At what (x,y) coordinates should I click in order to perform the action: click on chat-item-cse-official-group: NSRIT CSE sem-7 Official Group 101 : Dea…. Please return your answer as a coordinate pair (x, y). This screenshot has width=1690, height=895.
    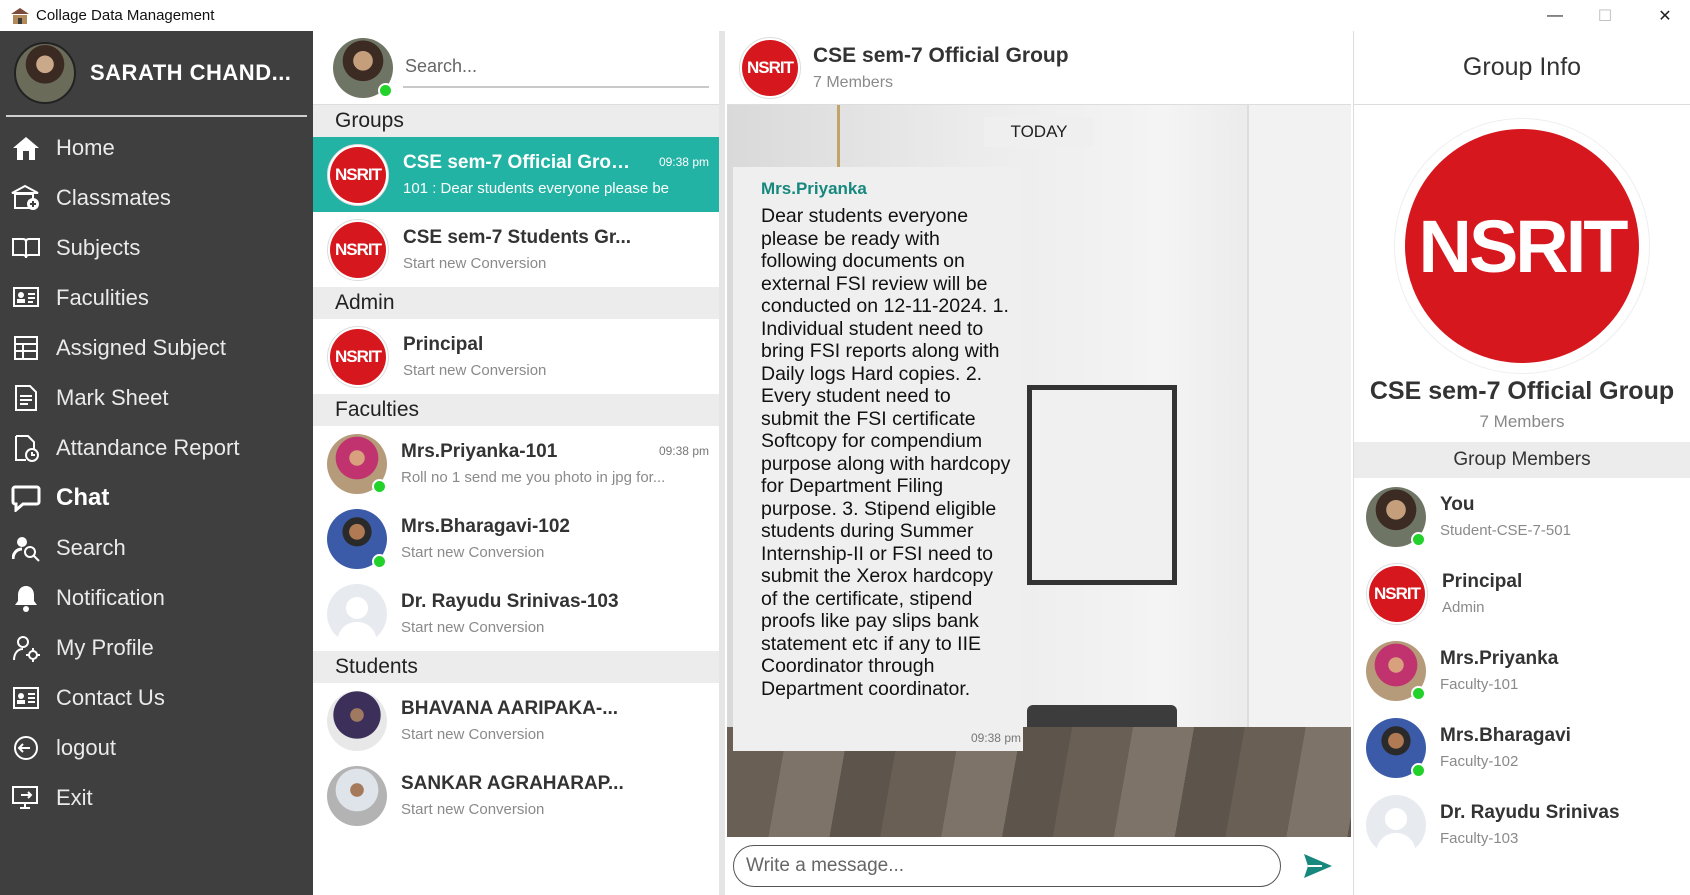
    Looking at the image, I should click on (516, 174).